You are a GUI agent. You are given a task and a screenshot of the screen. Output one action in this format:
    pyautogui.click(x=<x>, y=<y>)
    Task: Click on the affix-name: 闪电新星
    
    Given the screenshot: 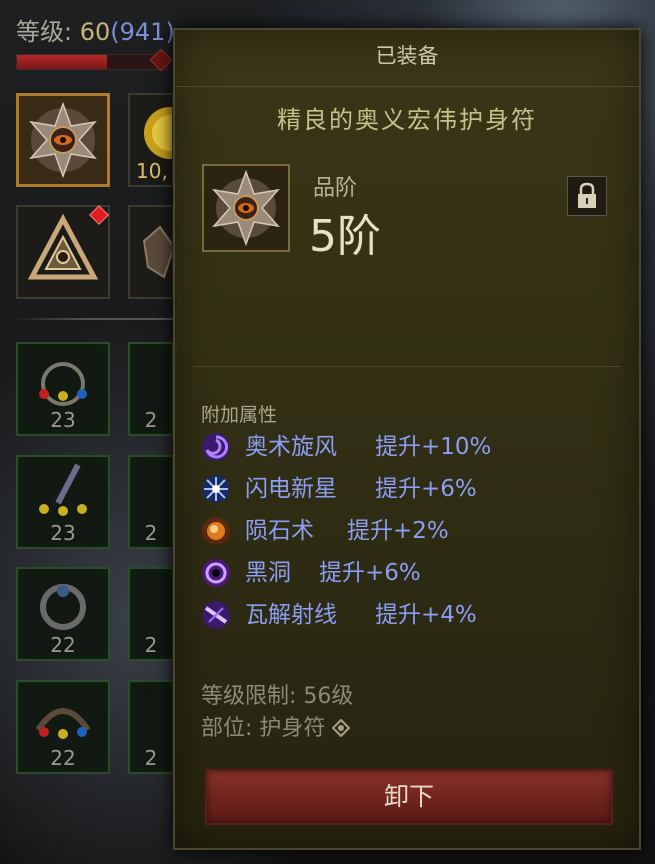 What is the action you would take?
    pyautogui.click(x=291, y=489)
    